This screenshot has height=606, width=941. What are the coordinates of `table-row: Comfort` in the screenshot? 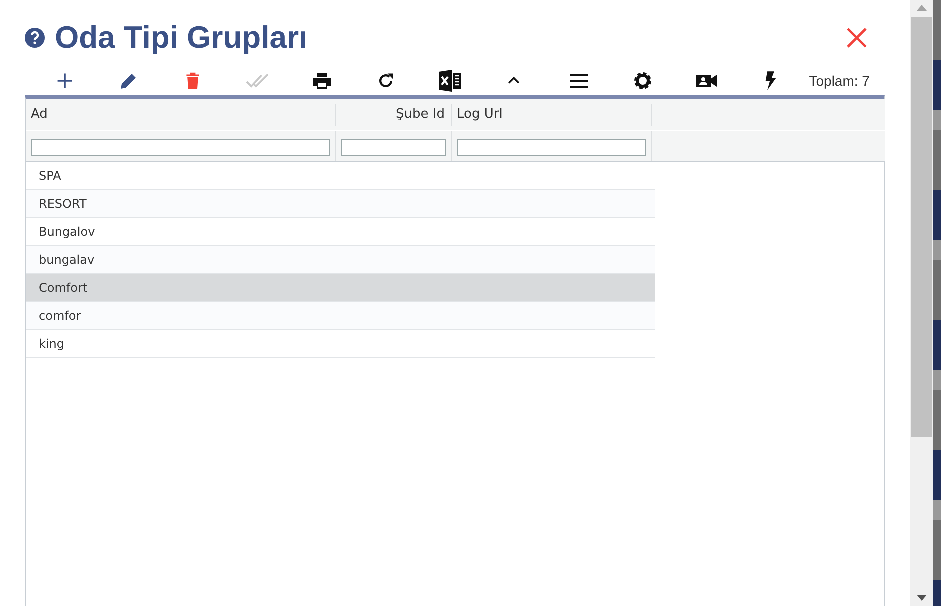 It's located at (340, 288).